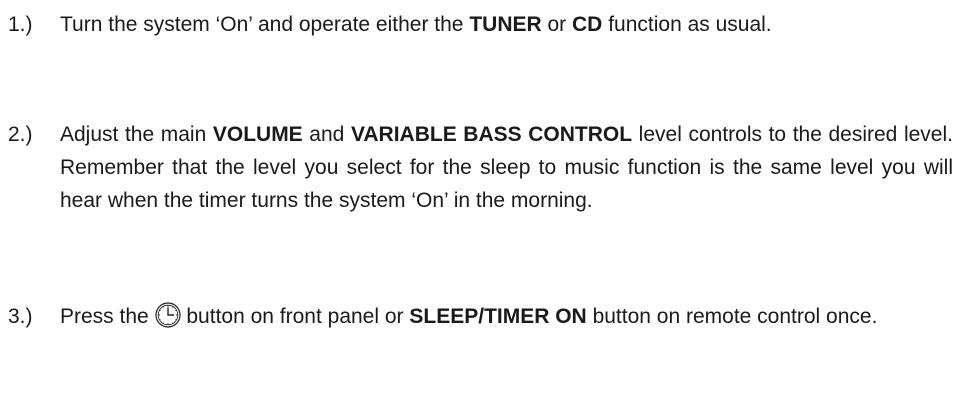 This screenshot has height=419, width=954. I want to click on bold-term-sleep-timer-on: SLEEP/TIMER ON, so click(498, 316).